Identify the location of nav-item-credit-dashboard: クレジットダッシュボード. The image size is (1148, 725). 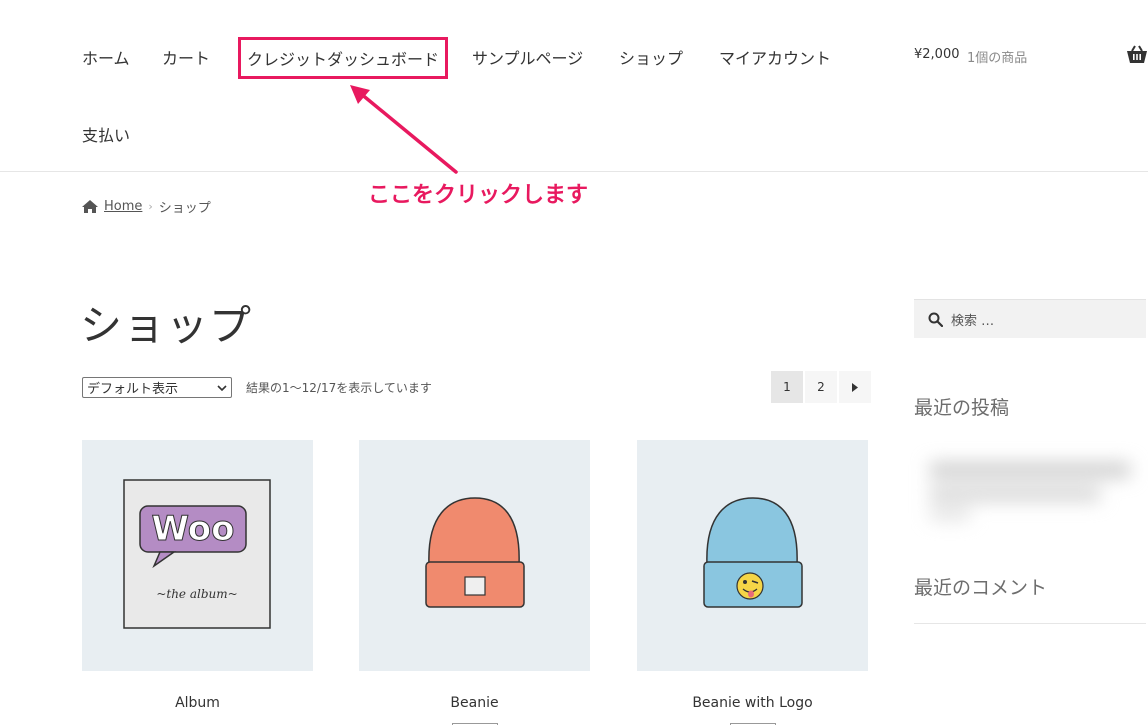
(343, 58).